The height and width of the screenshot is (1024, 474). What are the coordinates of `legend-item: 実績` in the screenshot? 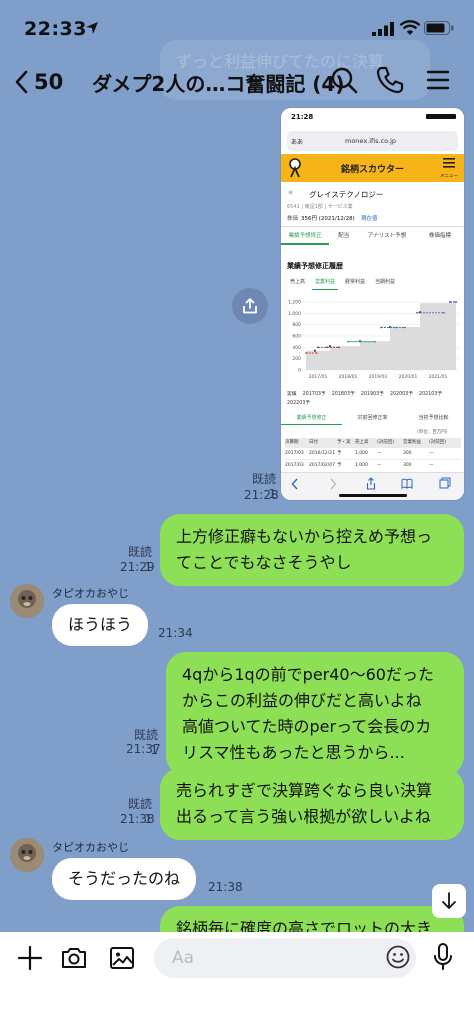 It's located at (292, 394).